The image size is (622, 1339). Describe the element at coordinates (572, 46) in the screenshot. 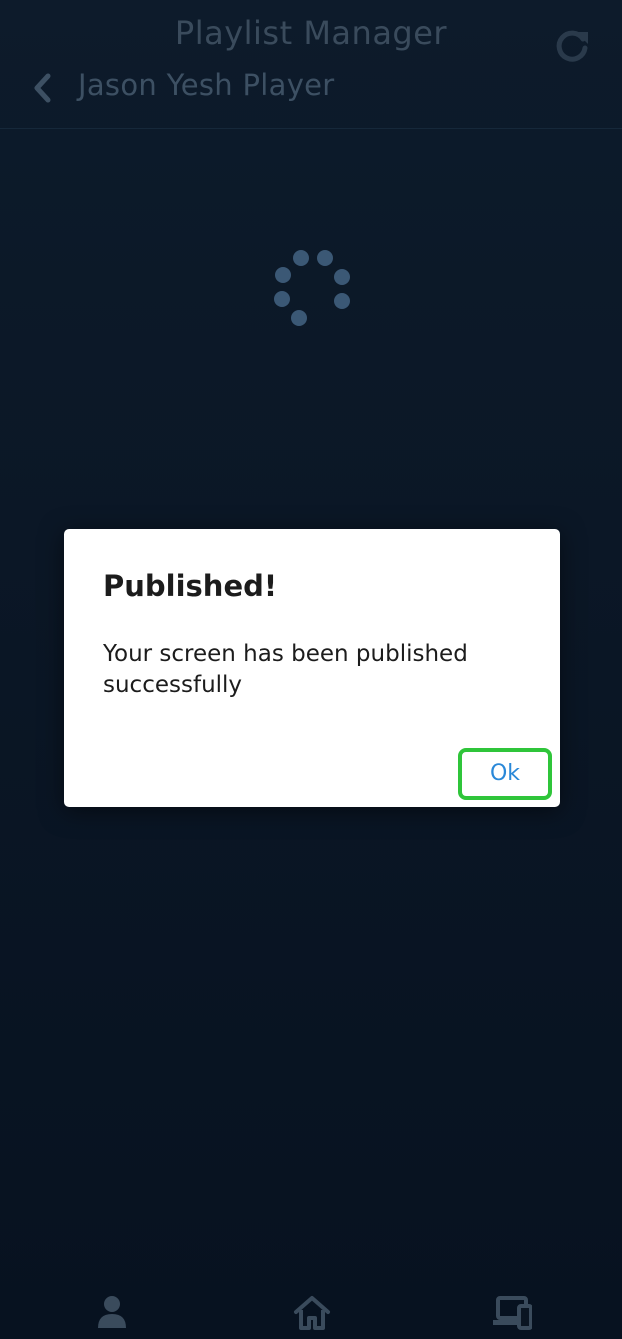

I see `refresh-icon` at that location.